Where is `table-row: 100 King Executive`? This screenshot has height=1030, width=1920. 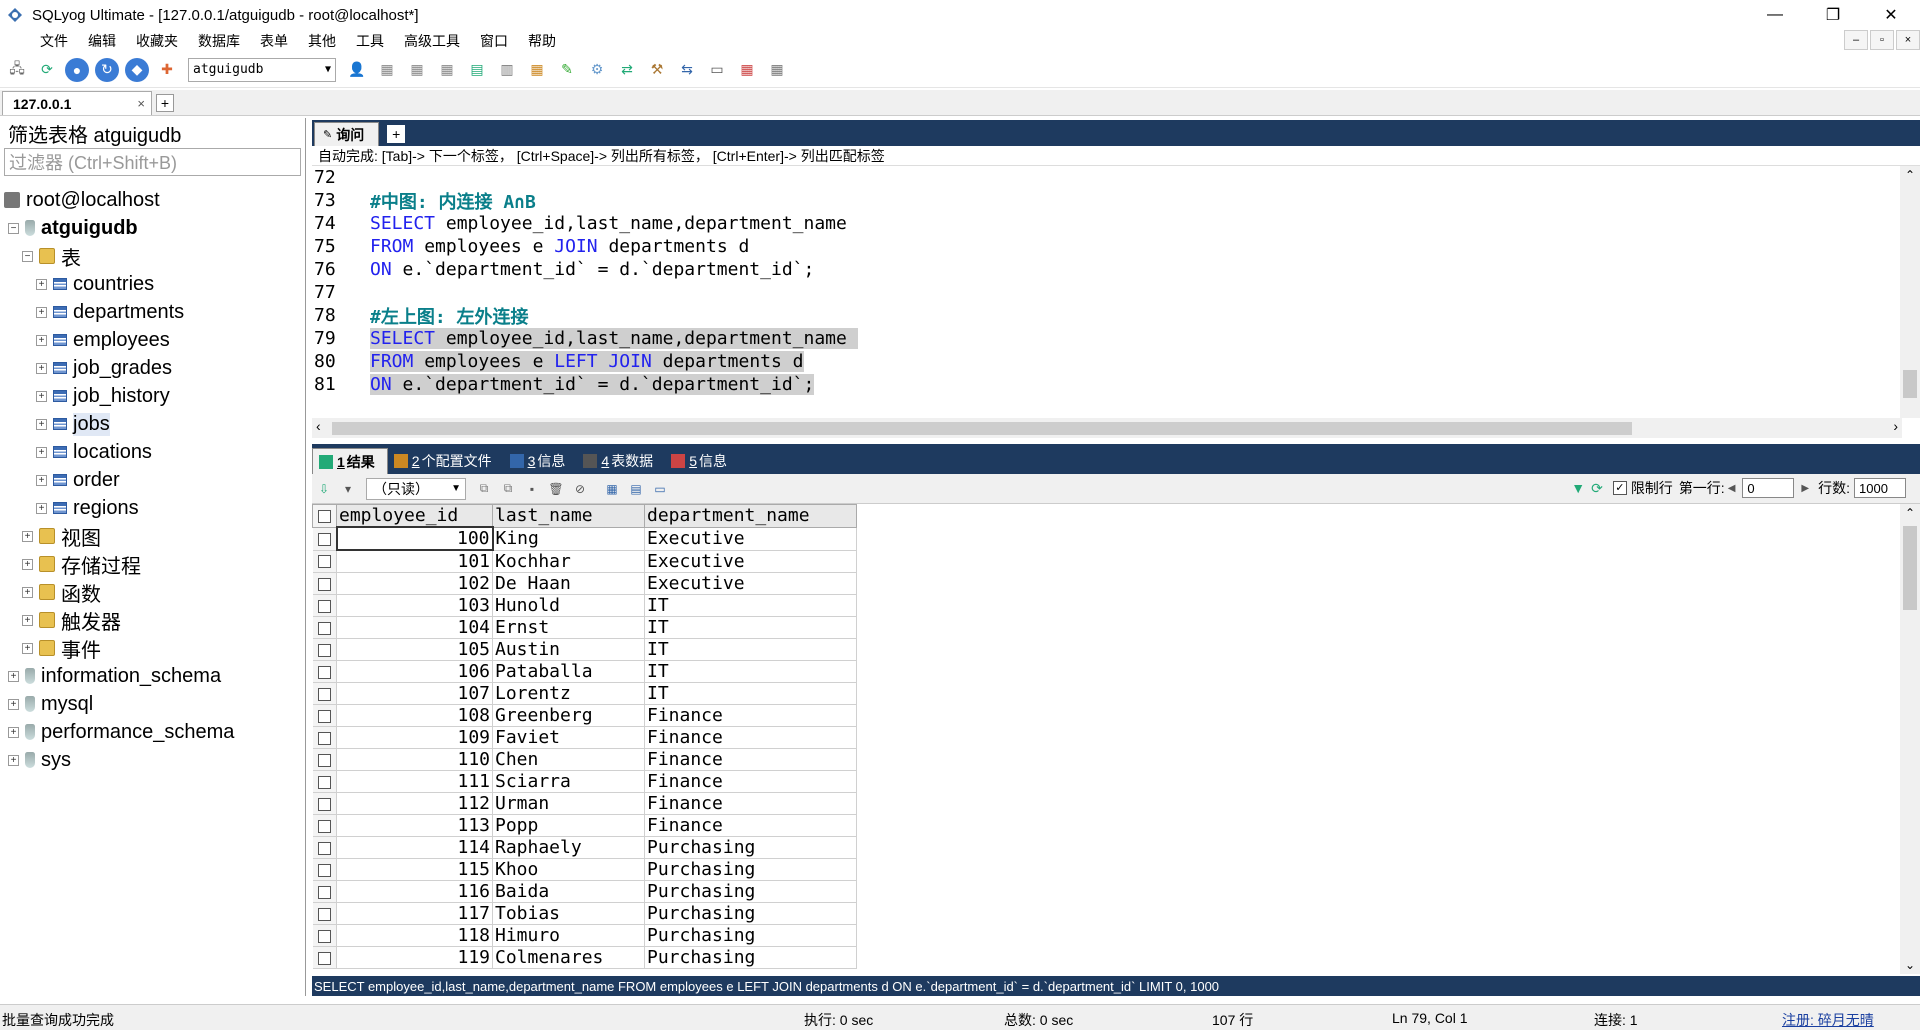 table-row: 100 King Executive is located at coordinates (584, 538).